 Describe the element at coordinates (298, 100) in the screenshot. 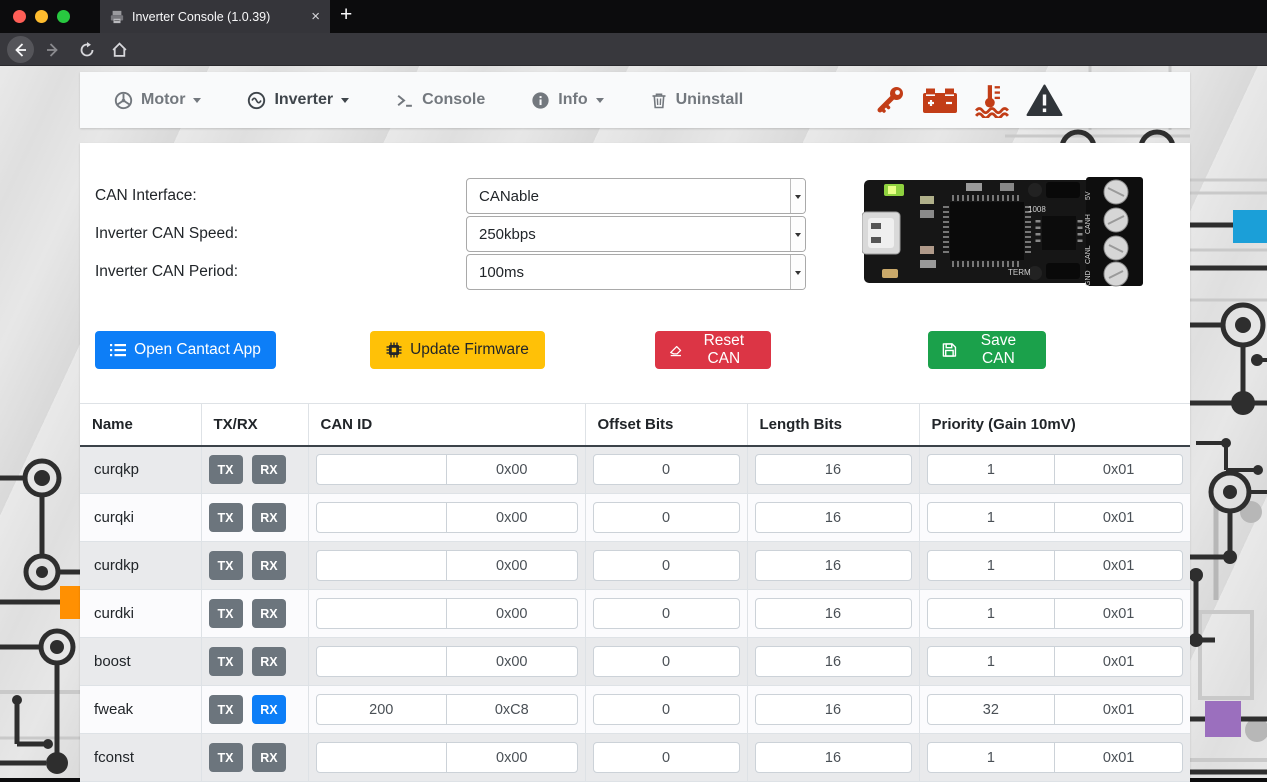

I see `nav-item-inverter: Inverter` at that location.